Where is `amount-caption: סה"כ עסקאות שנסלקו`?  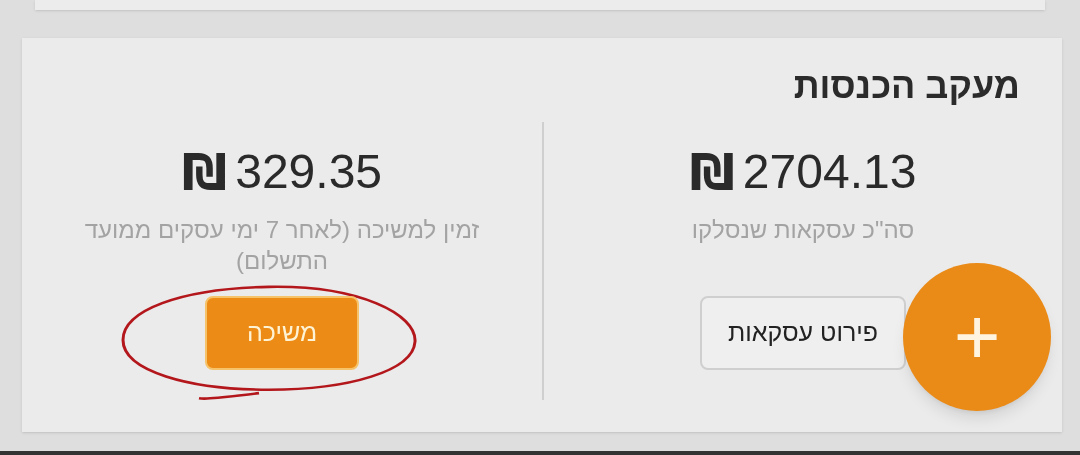
amount-caption: סה"כ עסקאות שנסלקו is located at coordinates (803, 230).